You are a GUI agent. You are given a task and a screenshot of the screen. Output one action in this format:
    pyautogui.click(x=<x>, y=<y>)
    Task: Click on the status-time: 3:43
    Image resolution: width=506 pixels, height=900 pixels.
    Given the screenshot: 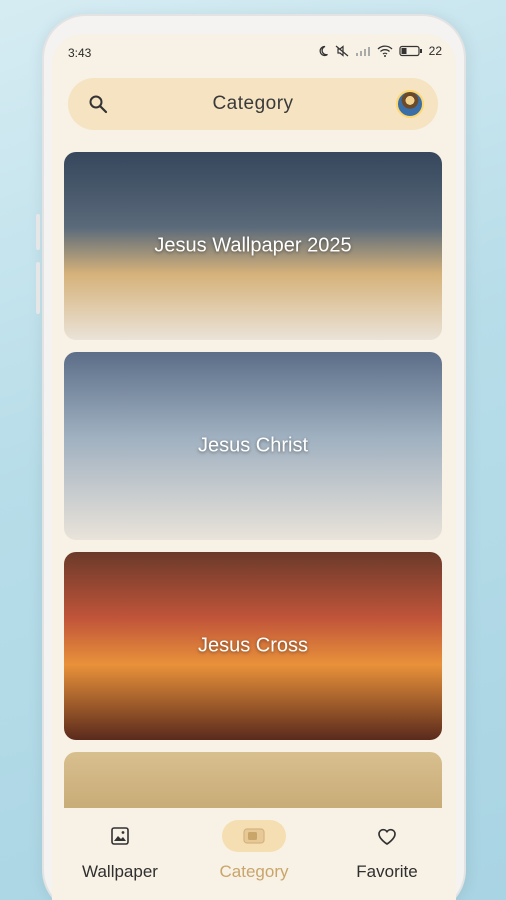 What is the action you would take?
    pyautogui.click(x=80, y=53)
    